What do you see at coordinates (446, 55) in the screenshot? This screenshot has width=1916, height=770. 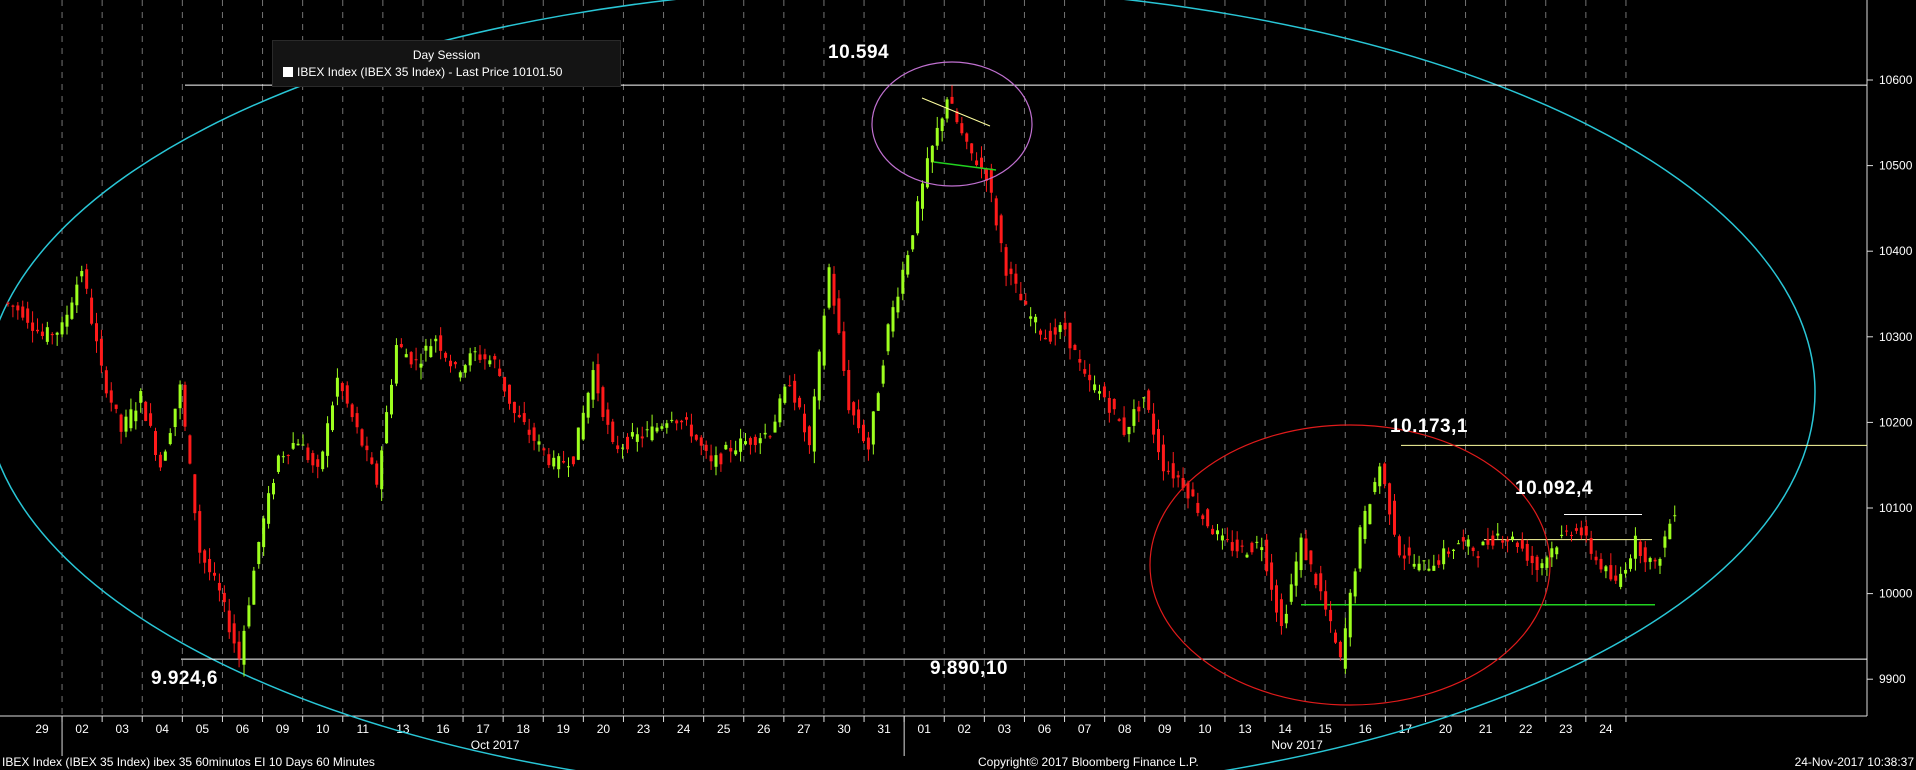 I see `legend-session-label: Day Session` at bounding box center [446, 55].